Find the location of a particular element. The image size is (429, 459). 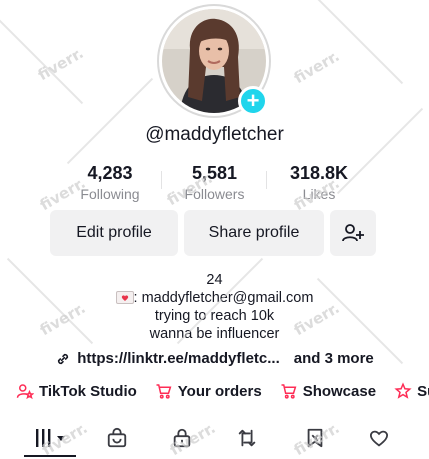

tab-shop is located at coordinates (117, 438).